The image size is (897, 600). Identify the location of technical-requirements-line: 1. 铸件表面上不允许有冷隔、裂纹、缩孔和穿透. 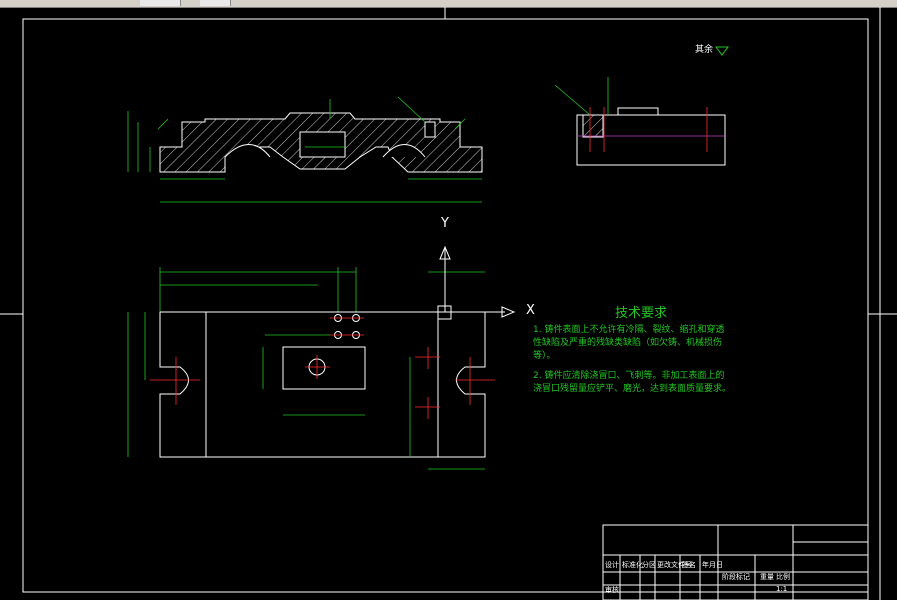
(629, 330).